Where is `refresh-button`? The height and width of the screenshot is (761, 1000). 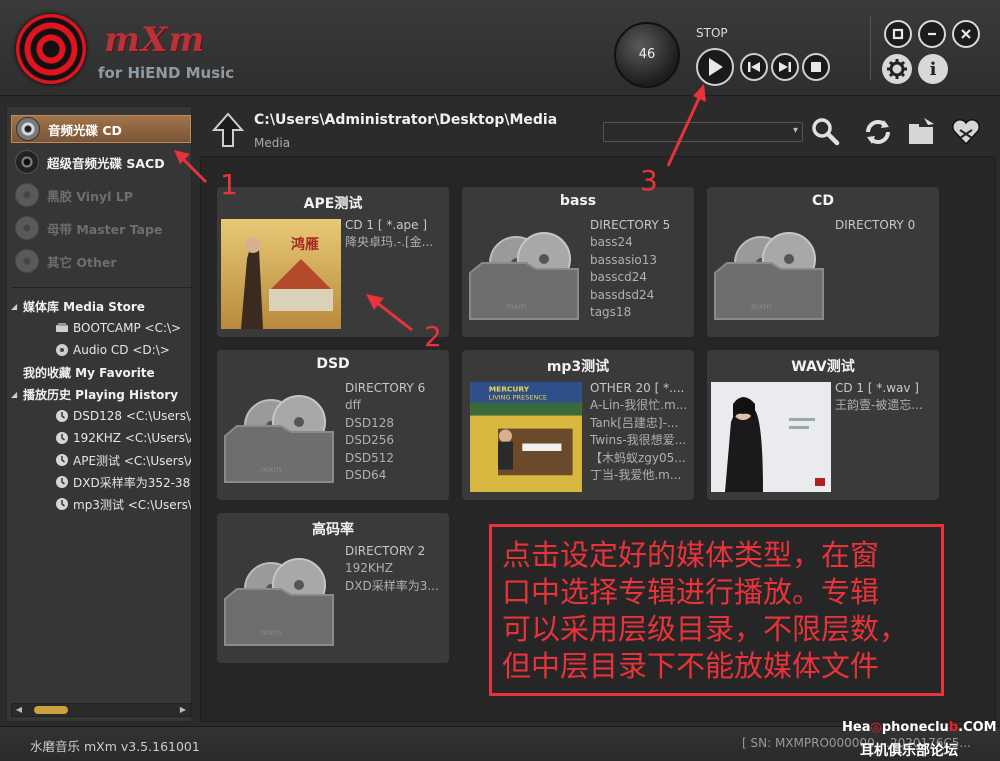 refresh-button is located at coordinates (878, 132).